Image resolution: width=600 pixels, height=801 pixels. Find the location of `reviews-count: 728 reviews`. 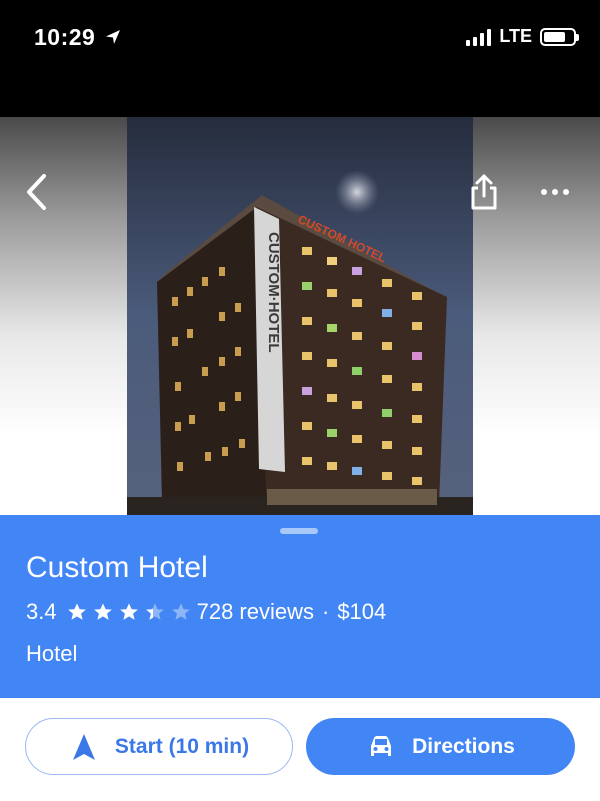

reviews-count: 728 reviews is located at coordinates (255, 612).